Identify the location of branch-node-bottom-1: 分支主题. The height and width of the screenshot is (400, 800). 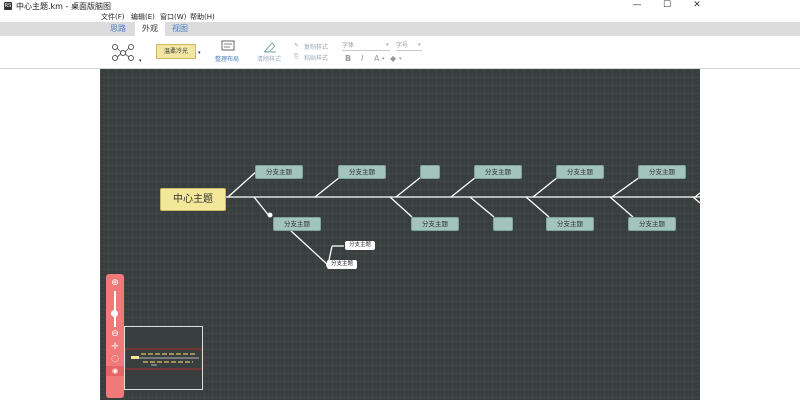
(297, 224).